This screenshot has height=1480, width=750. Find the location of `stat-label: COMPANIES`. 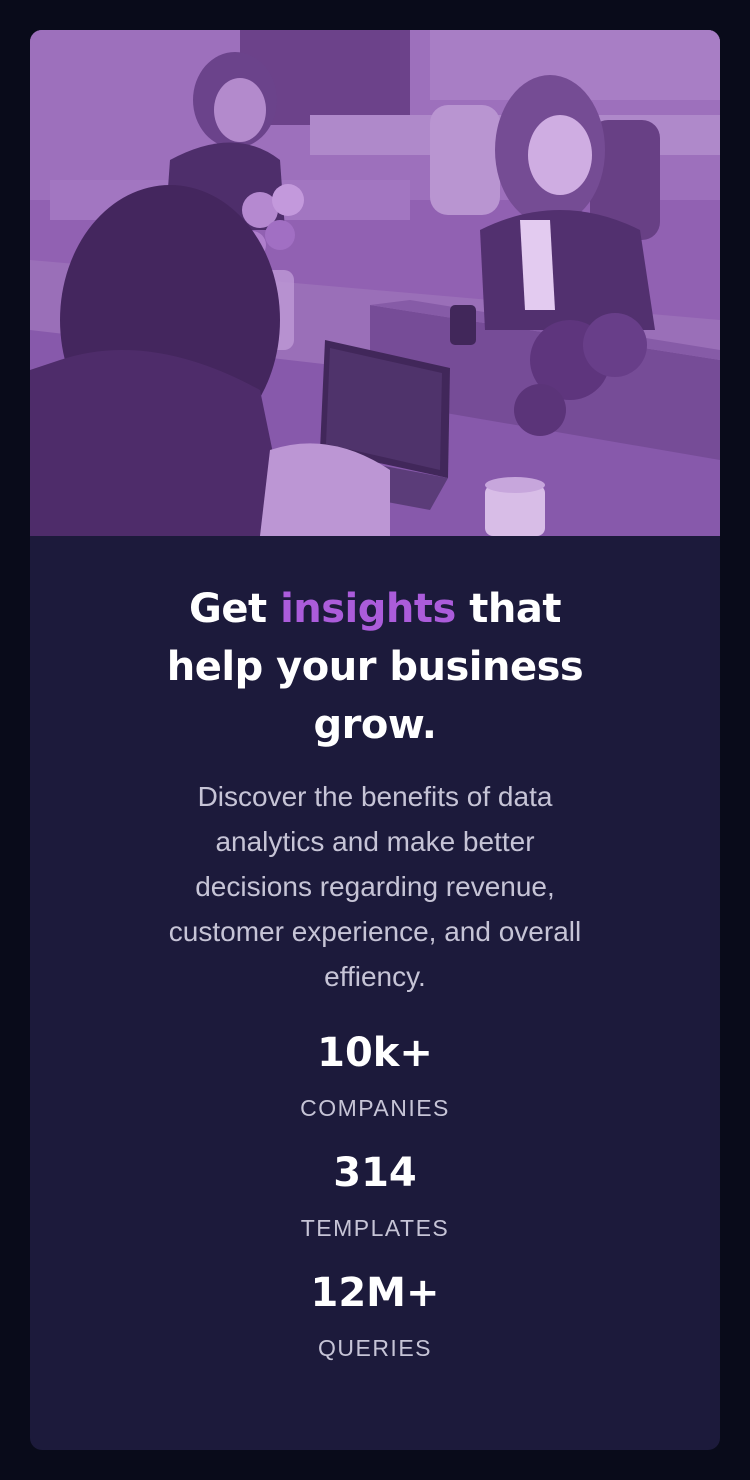

stat-label: COMPANIES is located at coordinates (375, 1108).